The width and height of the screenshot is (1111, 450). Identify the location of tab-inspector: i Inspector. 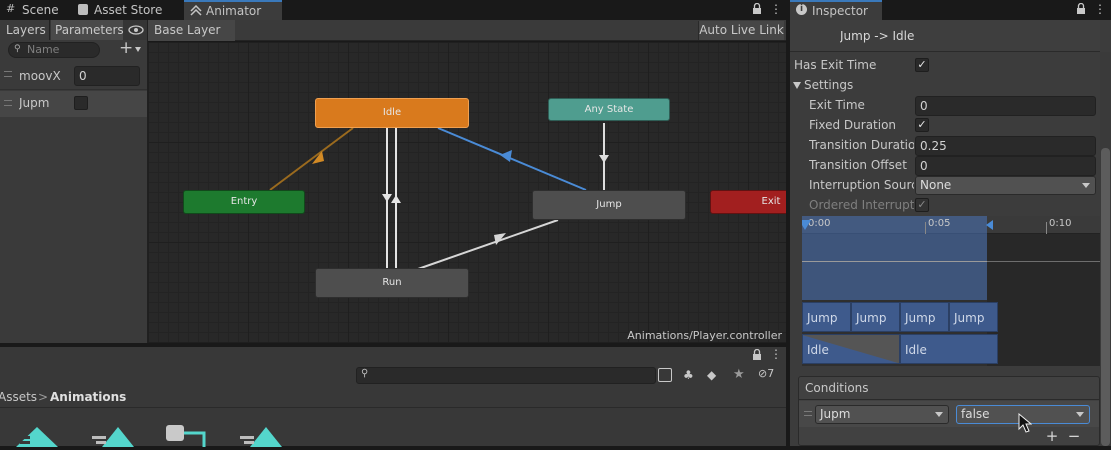
(836, 10).